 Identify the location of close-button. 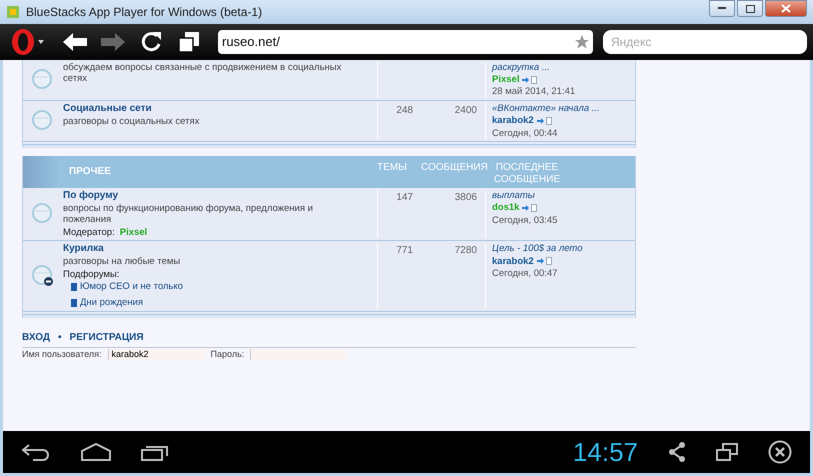
(786, 8).